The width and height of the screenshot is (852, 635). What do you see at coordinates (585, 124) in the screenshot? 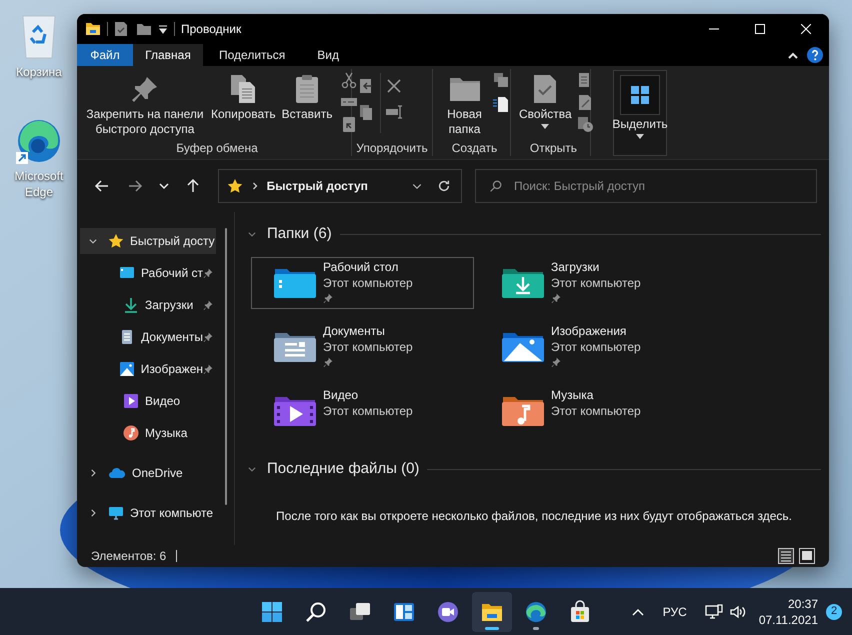
I see `history-icon` at bounding box center [585, 124].